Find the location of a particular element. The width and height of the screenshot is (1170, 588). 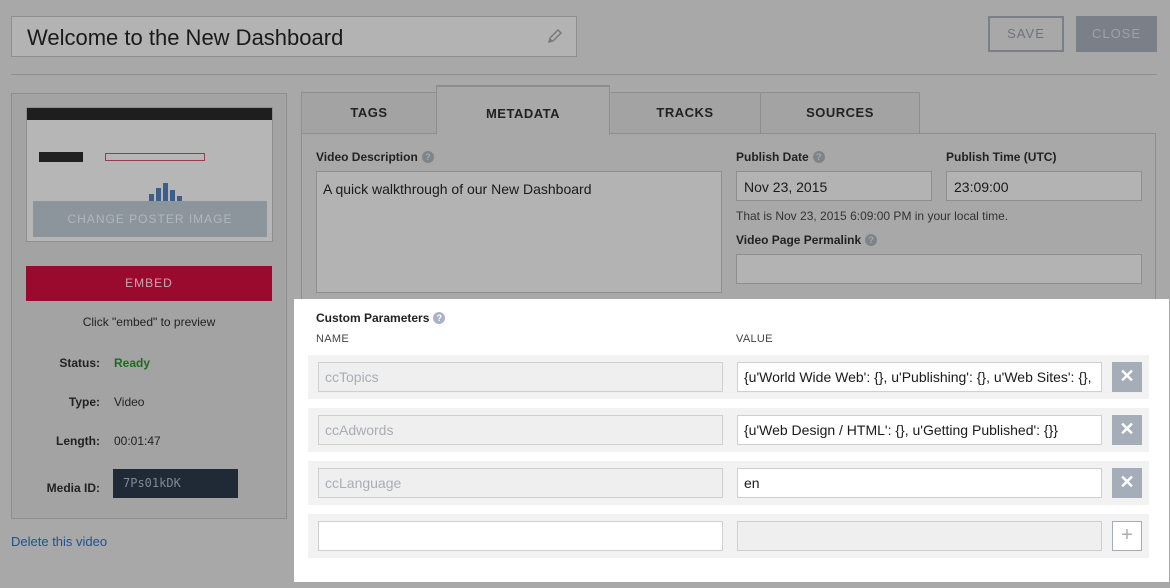

tab-metadata: METADATA is located at coordinates (523, 110).